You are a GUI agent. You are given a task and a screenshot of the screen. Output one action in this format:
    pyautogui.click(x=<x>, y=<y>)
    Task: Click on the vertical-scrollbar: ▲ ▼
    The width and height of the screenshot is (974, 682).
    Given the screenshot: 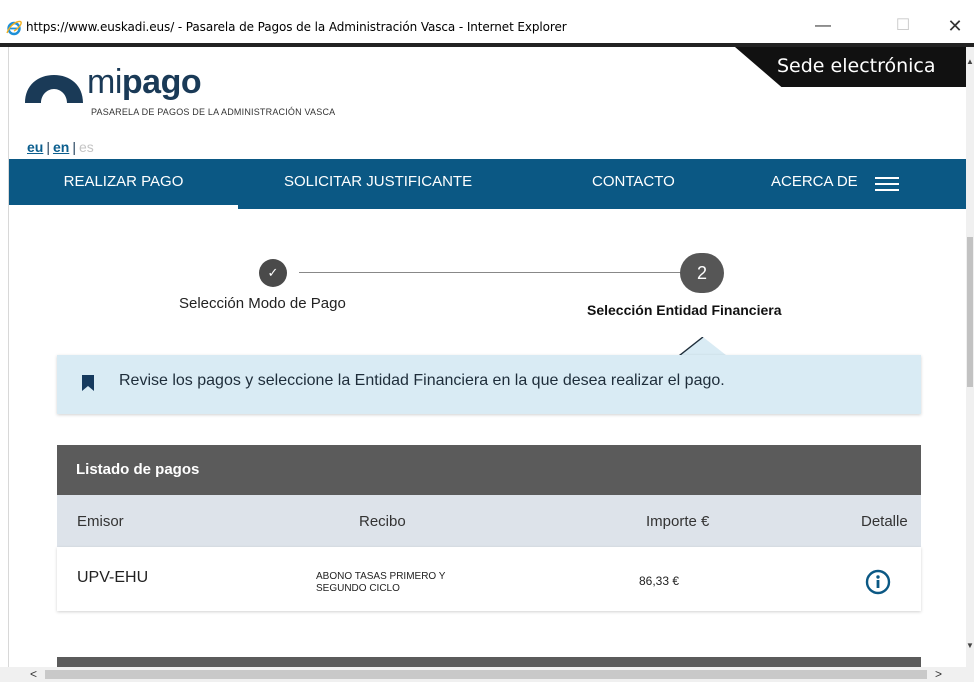 What is the action you would take?
    pyautogui.click(x=970, y=357)
    